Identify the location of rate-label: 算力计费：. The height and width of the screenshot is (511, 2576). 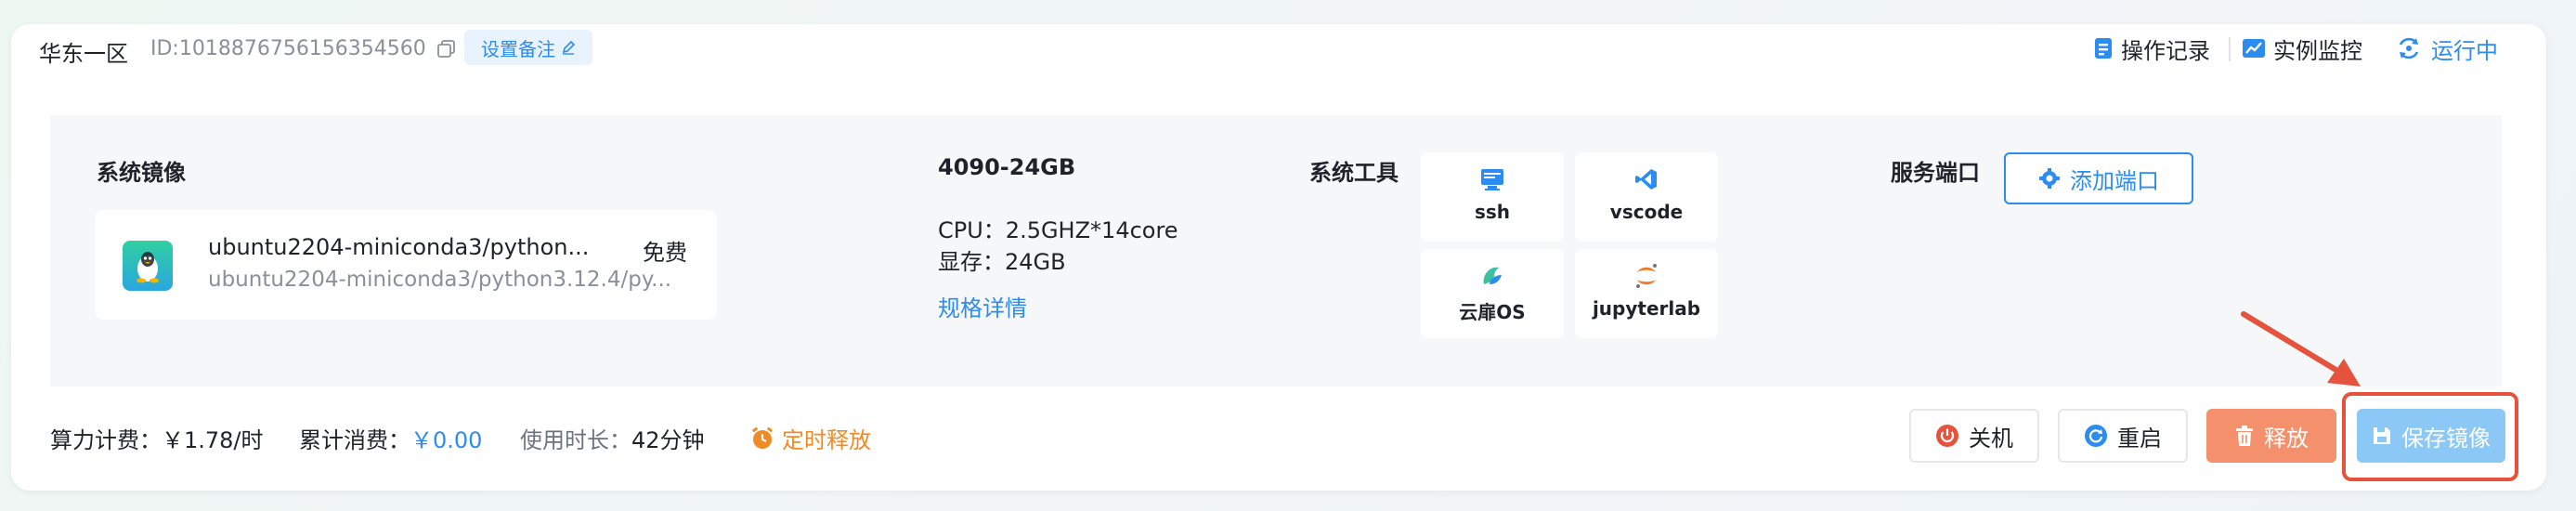
(106, 440).